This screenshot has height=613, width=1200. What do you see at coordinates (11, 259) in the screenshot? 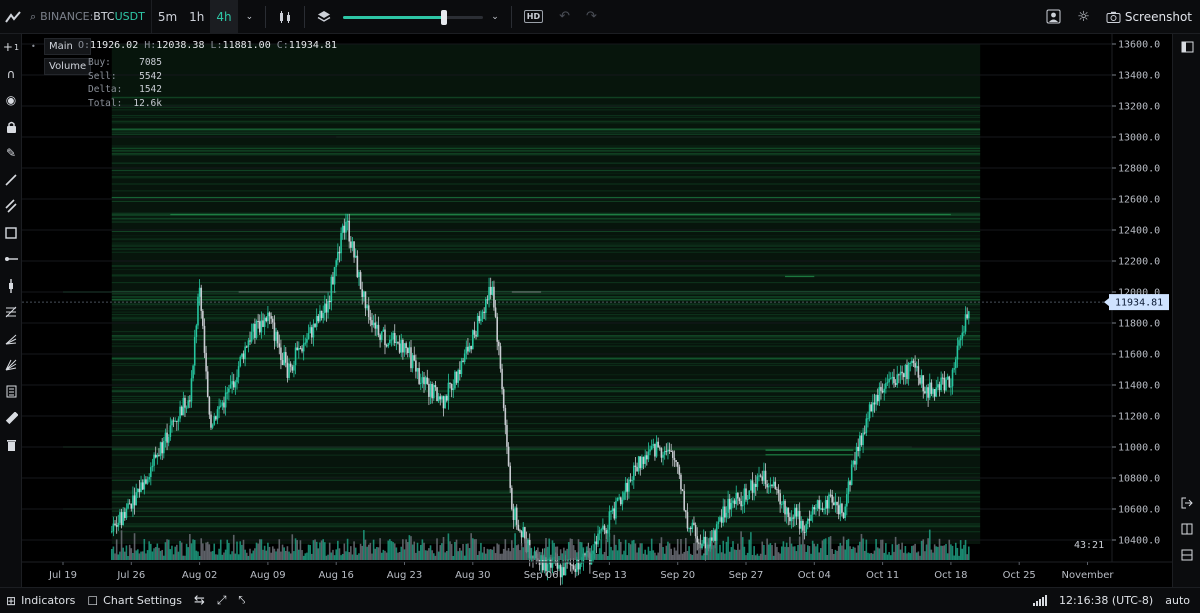
I see `horizontal-ray-icon` at bounding box center [11, 259].